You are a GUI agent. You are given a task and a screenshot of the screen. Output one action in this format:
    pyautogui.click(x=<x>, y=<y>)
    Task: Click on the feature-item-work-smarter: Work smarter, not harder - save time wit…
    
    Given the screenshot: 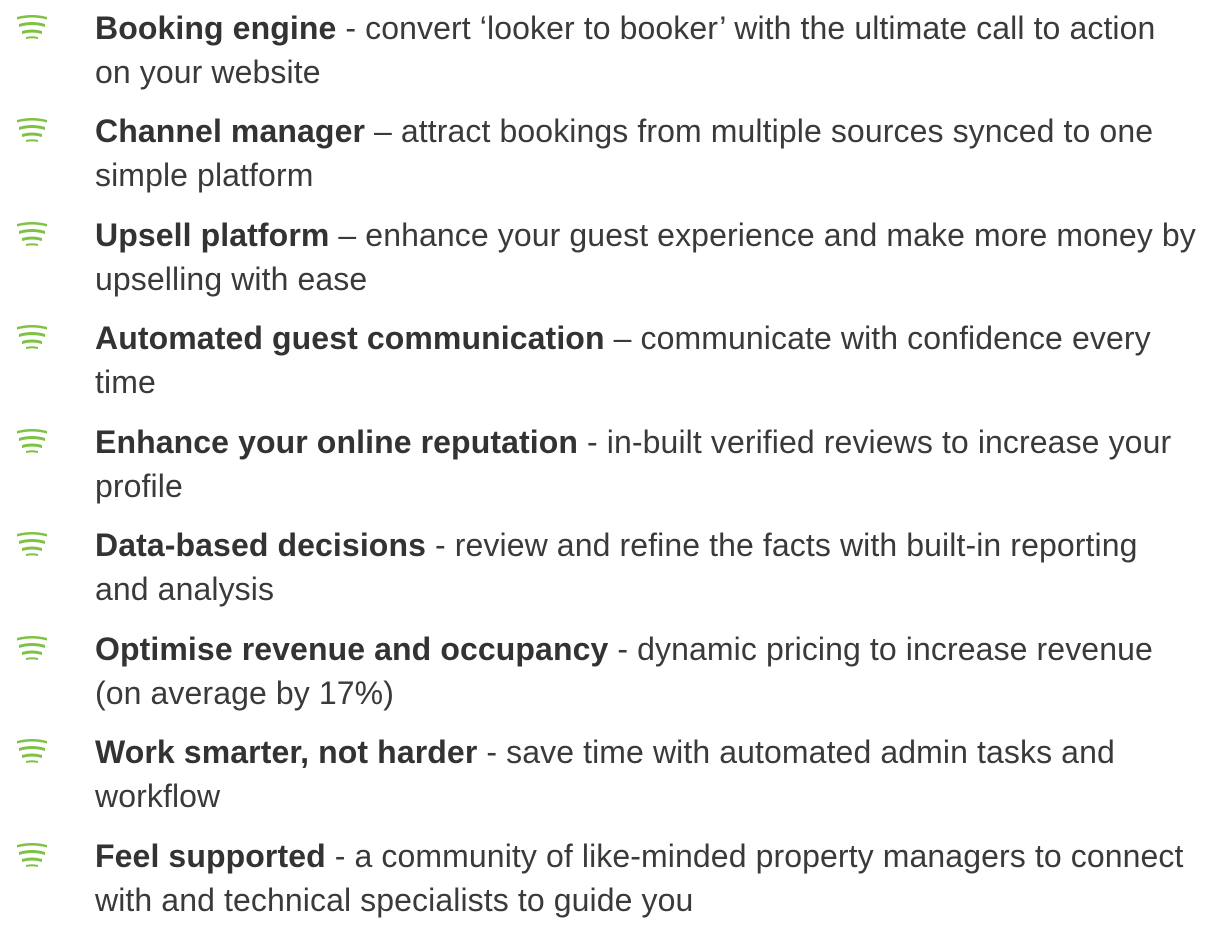 What is the action you would take?
    pyautogui.click(x=605, y=780)
    